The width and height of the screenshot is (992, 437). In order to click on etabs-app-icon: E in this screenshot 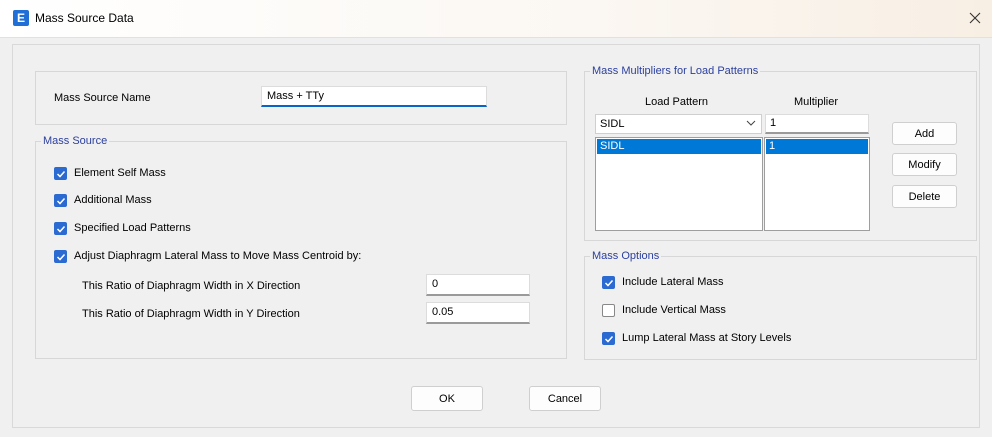, I will do `click(21, 18)`.